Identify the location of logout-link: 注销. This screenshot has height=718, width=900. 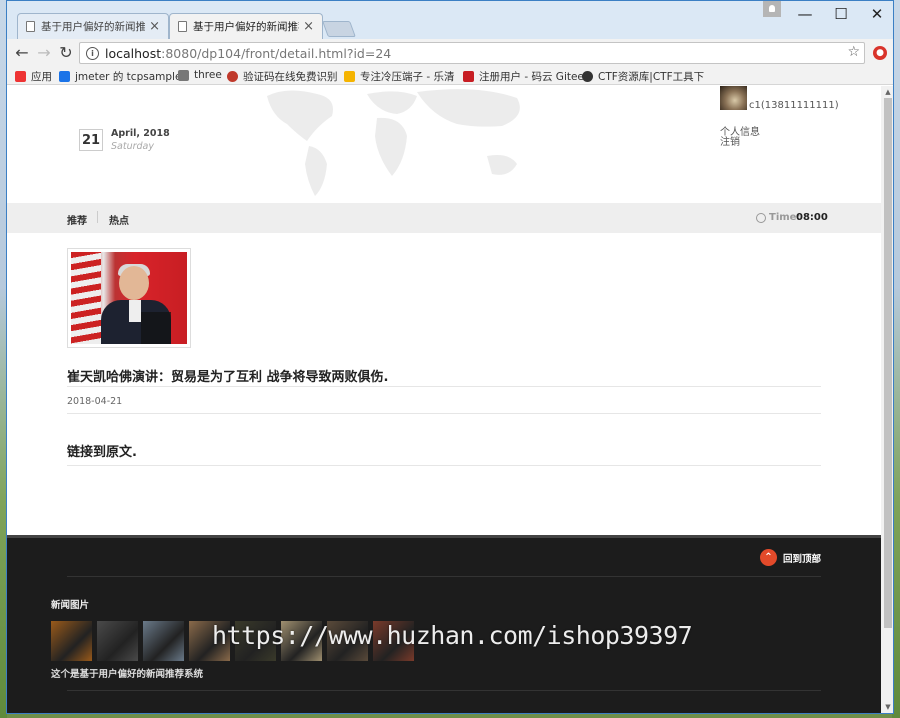
(730, 140).